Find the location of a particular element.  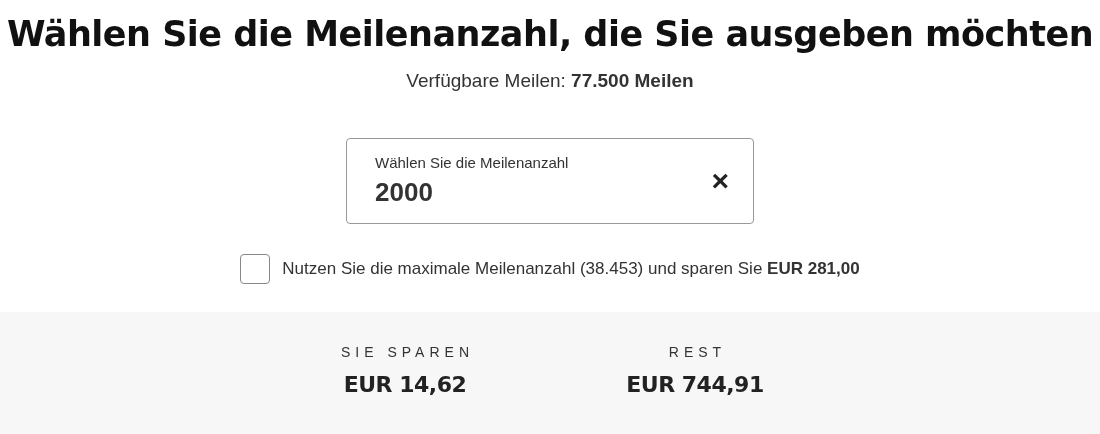

max-miles-label: Nutzen Sie die maximale Meilenanzahl (38.453) und sparen Sie EUR 281,00 is located at coordinates (571, 269).